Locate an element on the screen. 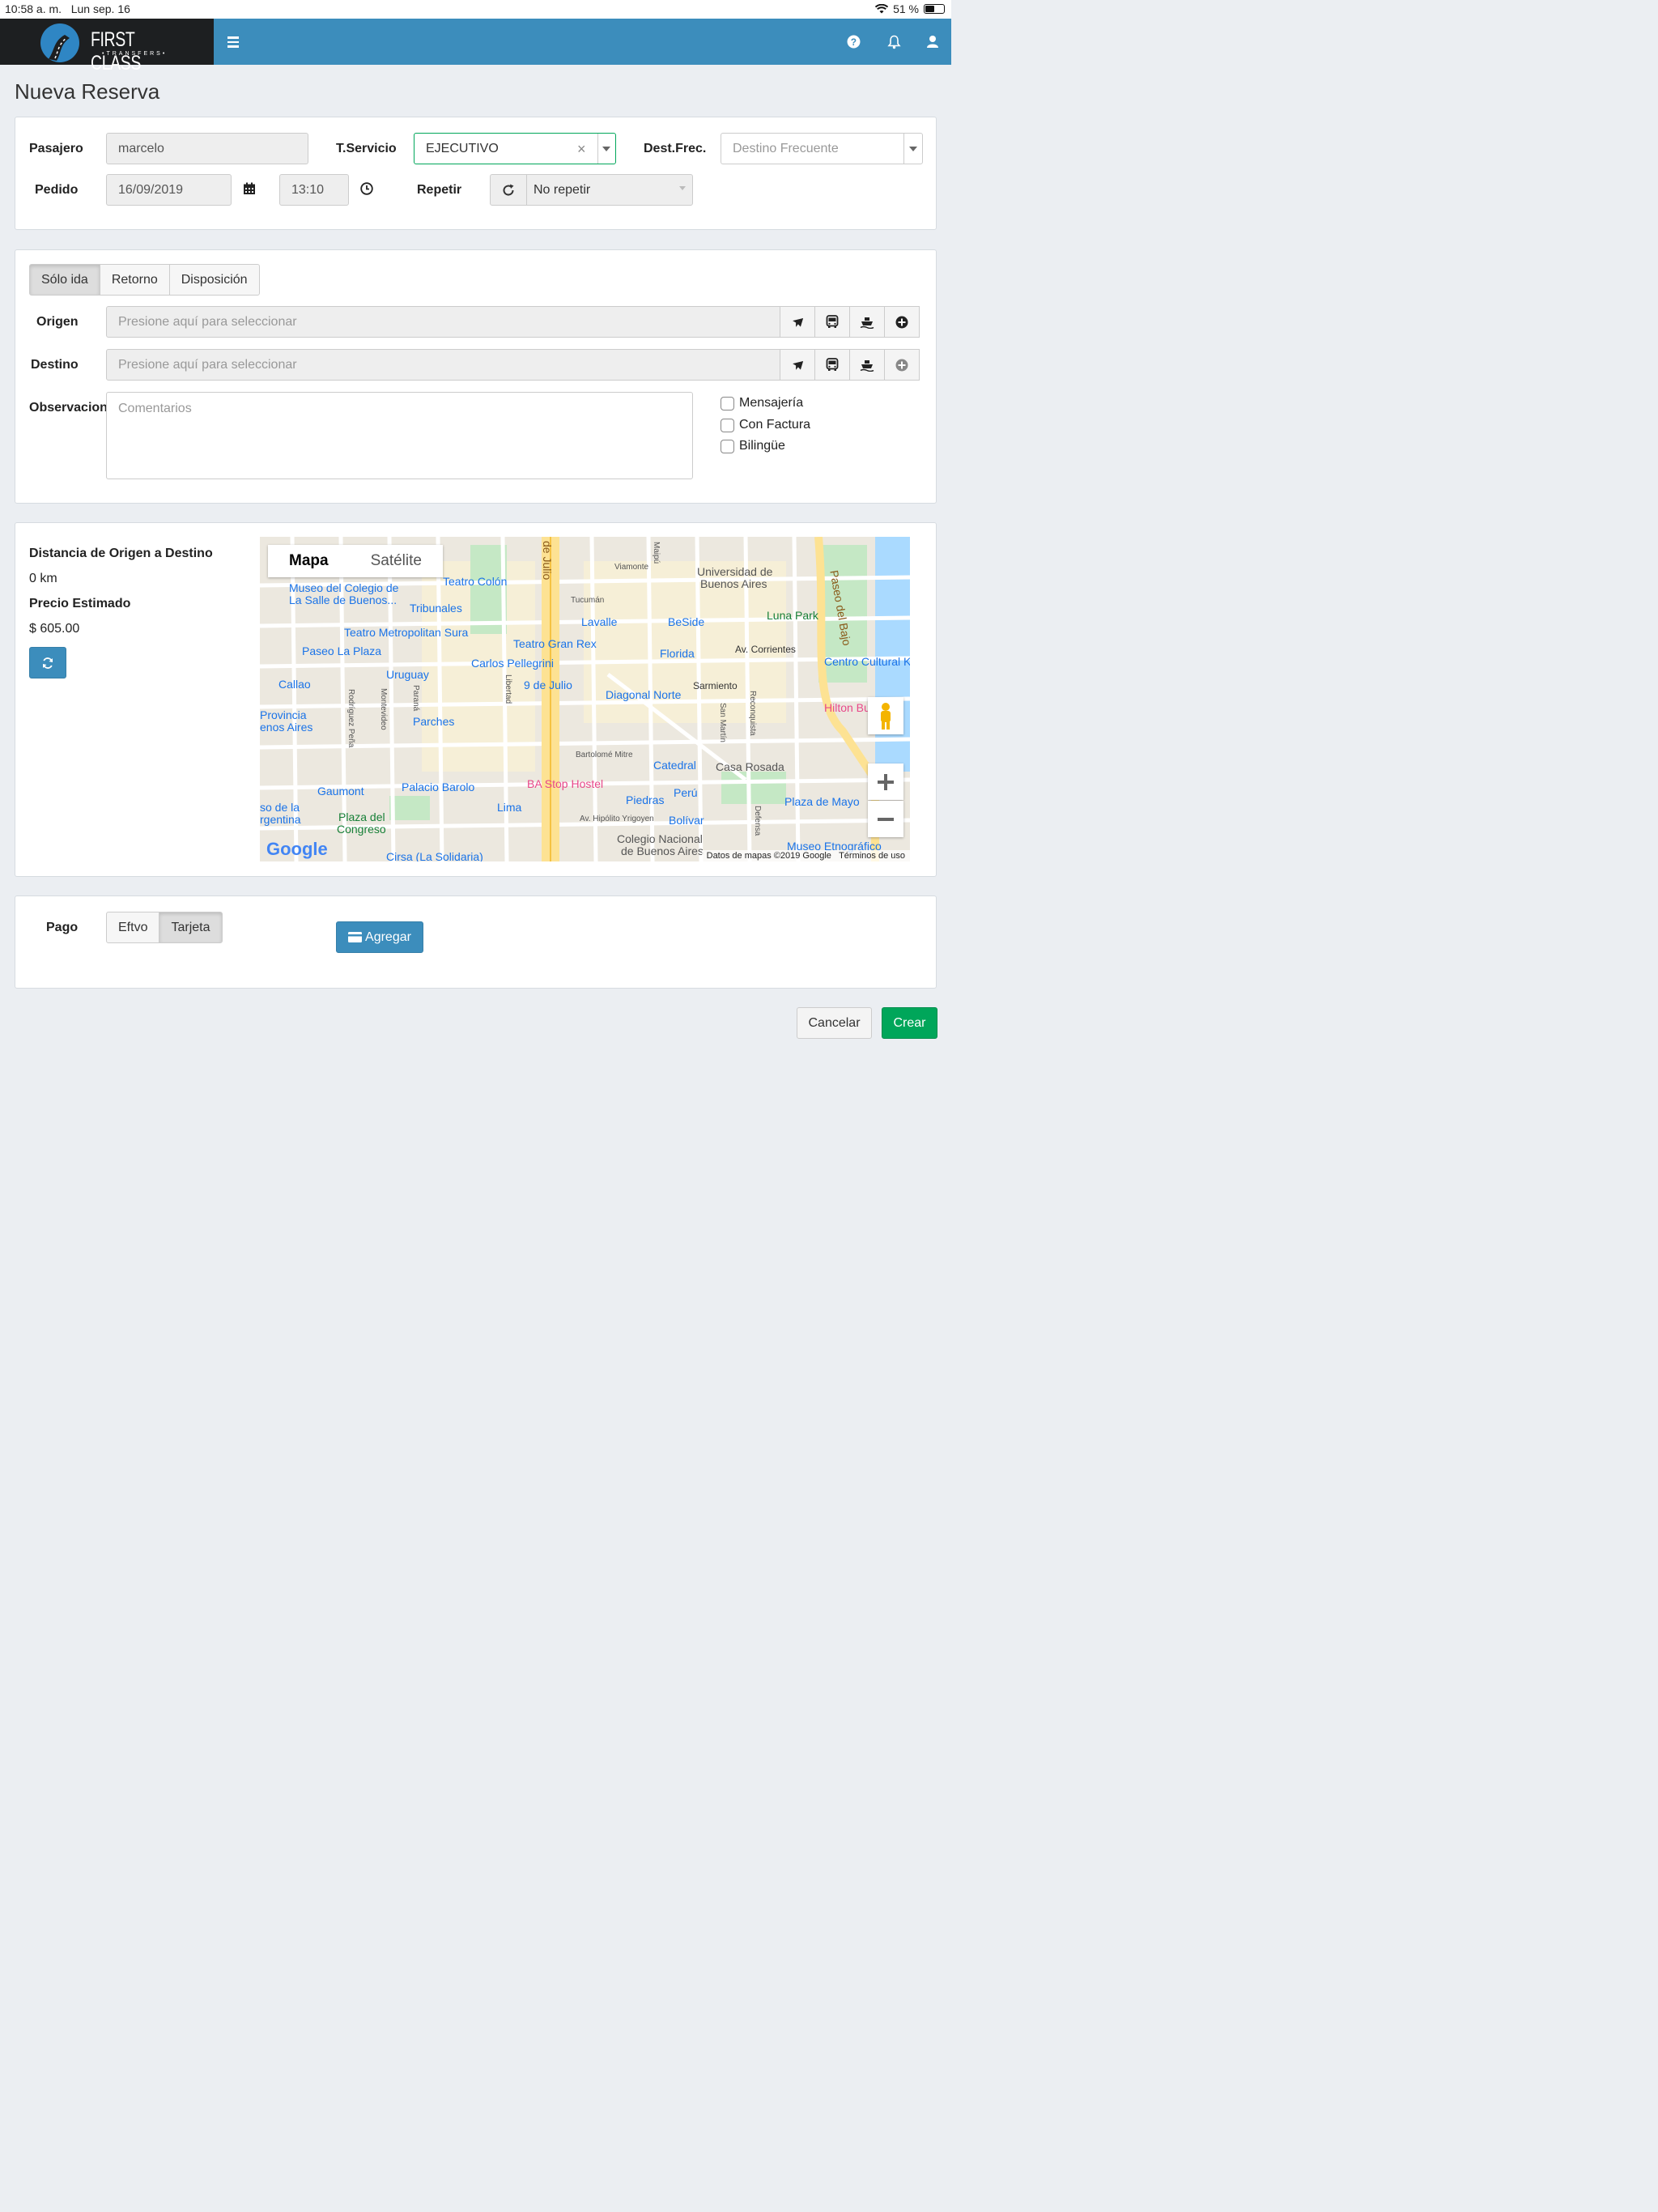 The image size is (1658, 2212). cancel-button: Cancelar is located at coordinates (834, 1023).